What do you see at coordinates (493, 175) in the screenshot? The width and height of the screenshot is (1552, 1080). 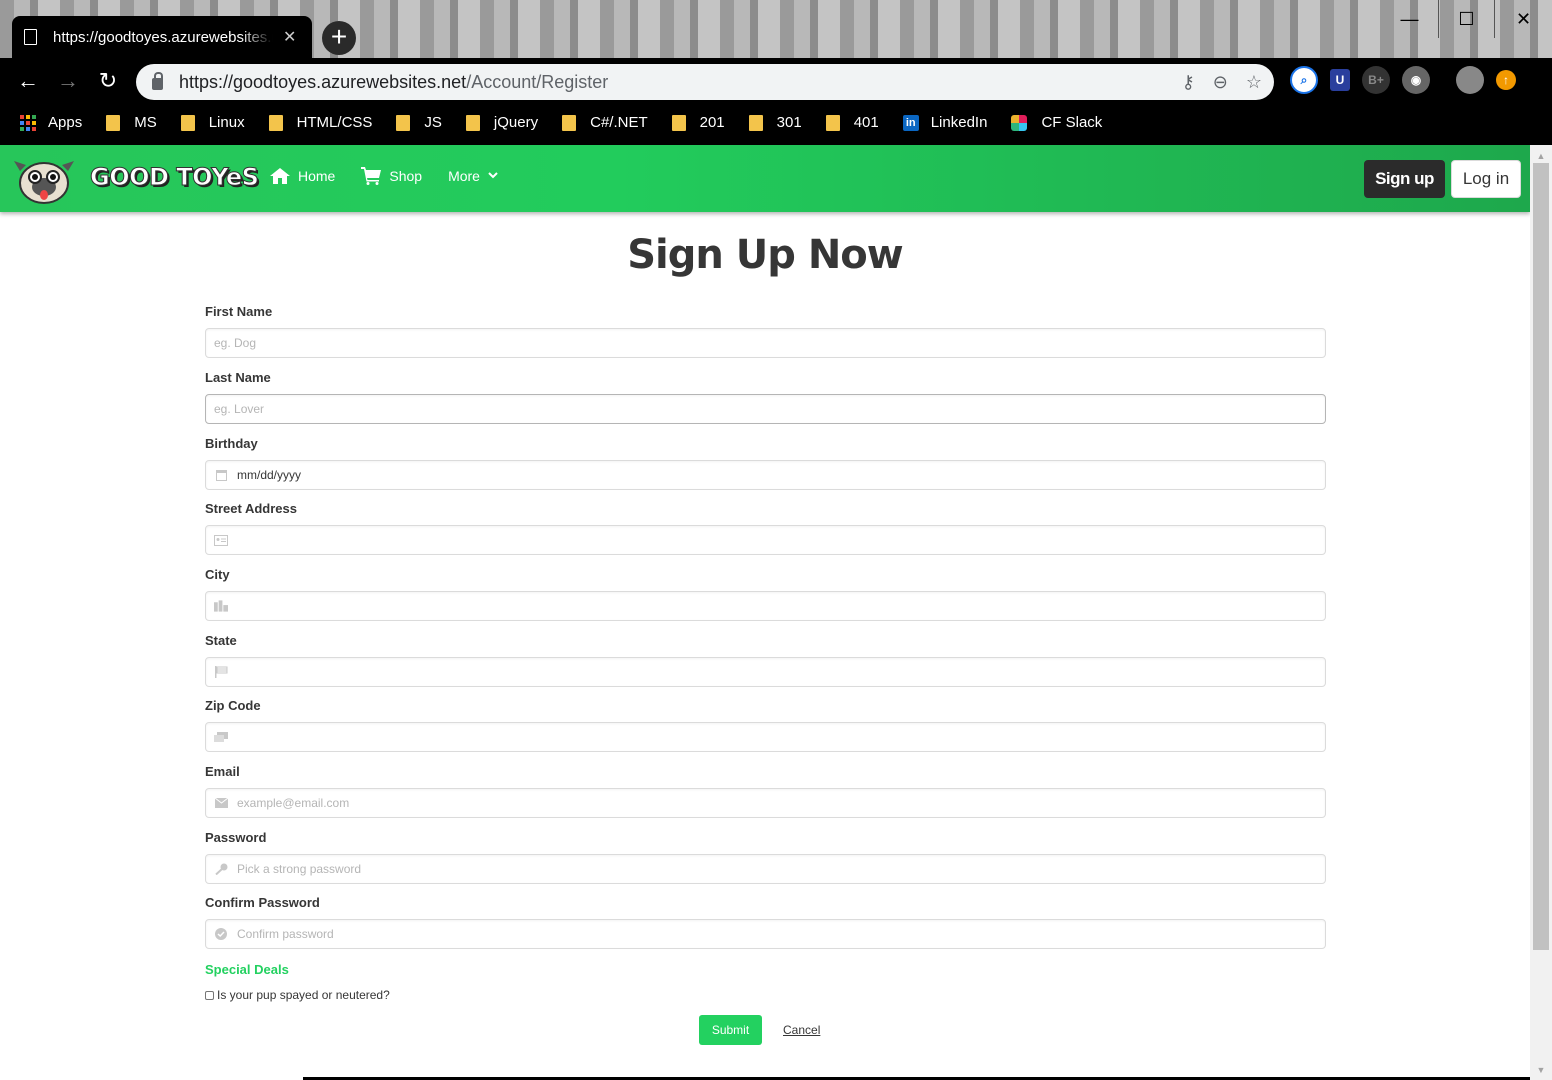 I see `chevron-down-icon` at bounding box center [493, 175].